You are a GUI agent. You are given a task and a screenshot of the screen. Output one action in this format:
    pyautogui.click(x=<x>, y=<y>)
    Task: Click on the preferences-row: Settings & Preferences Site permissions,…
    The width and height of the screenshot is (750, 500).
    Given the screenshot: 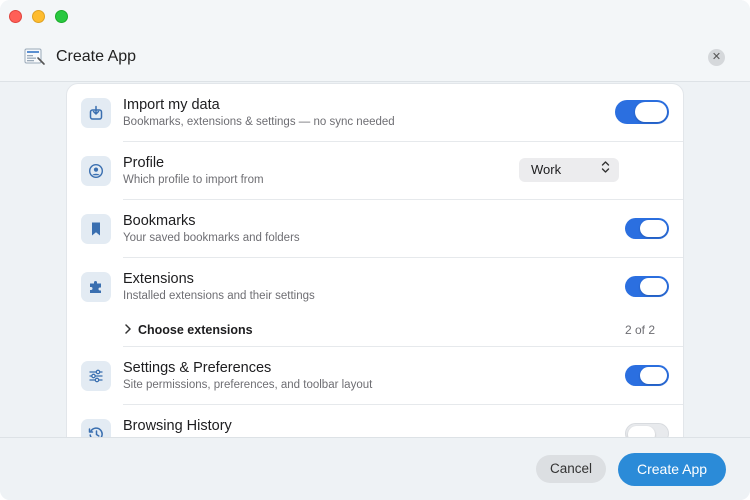 What is the action you would take?
    pyautogui.click(x=376, y=376)
    